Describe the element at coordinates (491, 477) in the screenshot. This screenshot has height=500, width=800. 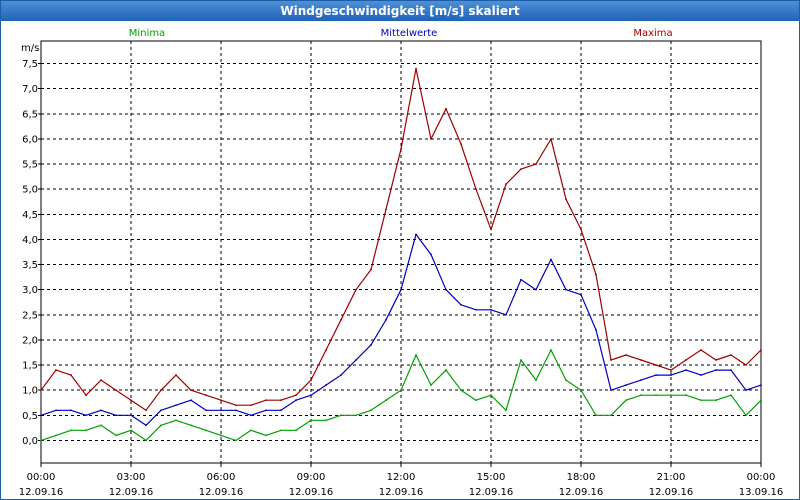
I see `x-tick-time-label: 15:00` at that location.